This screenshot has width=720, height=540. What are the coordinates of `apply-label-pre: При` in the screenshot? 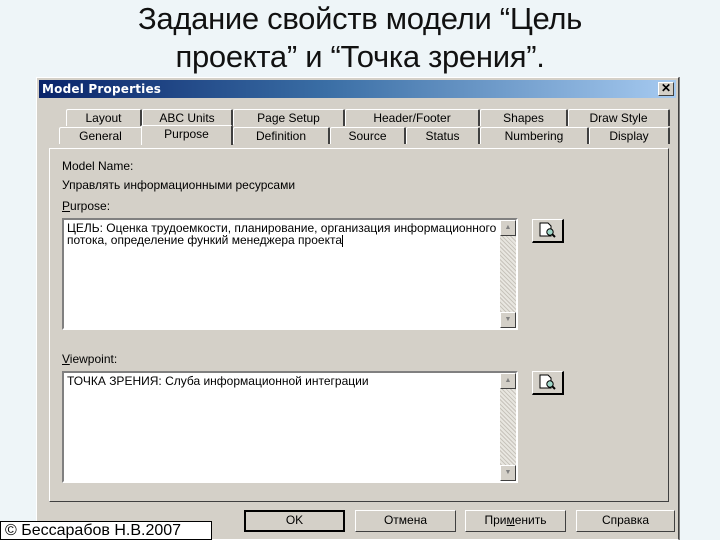 It's located at (495, 520).